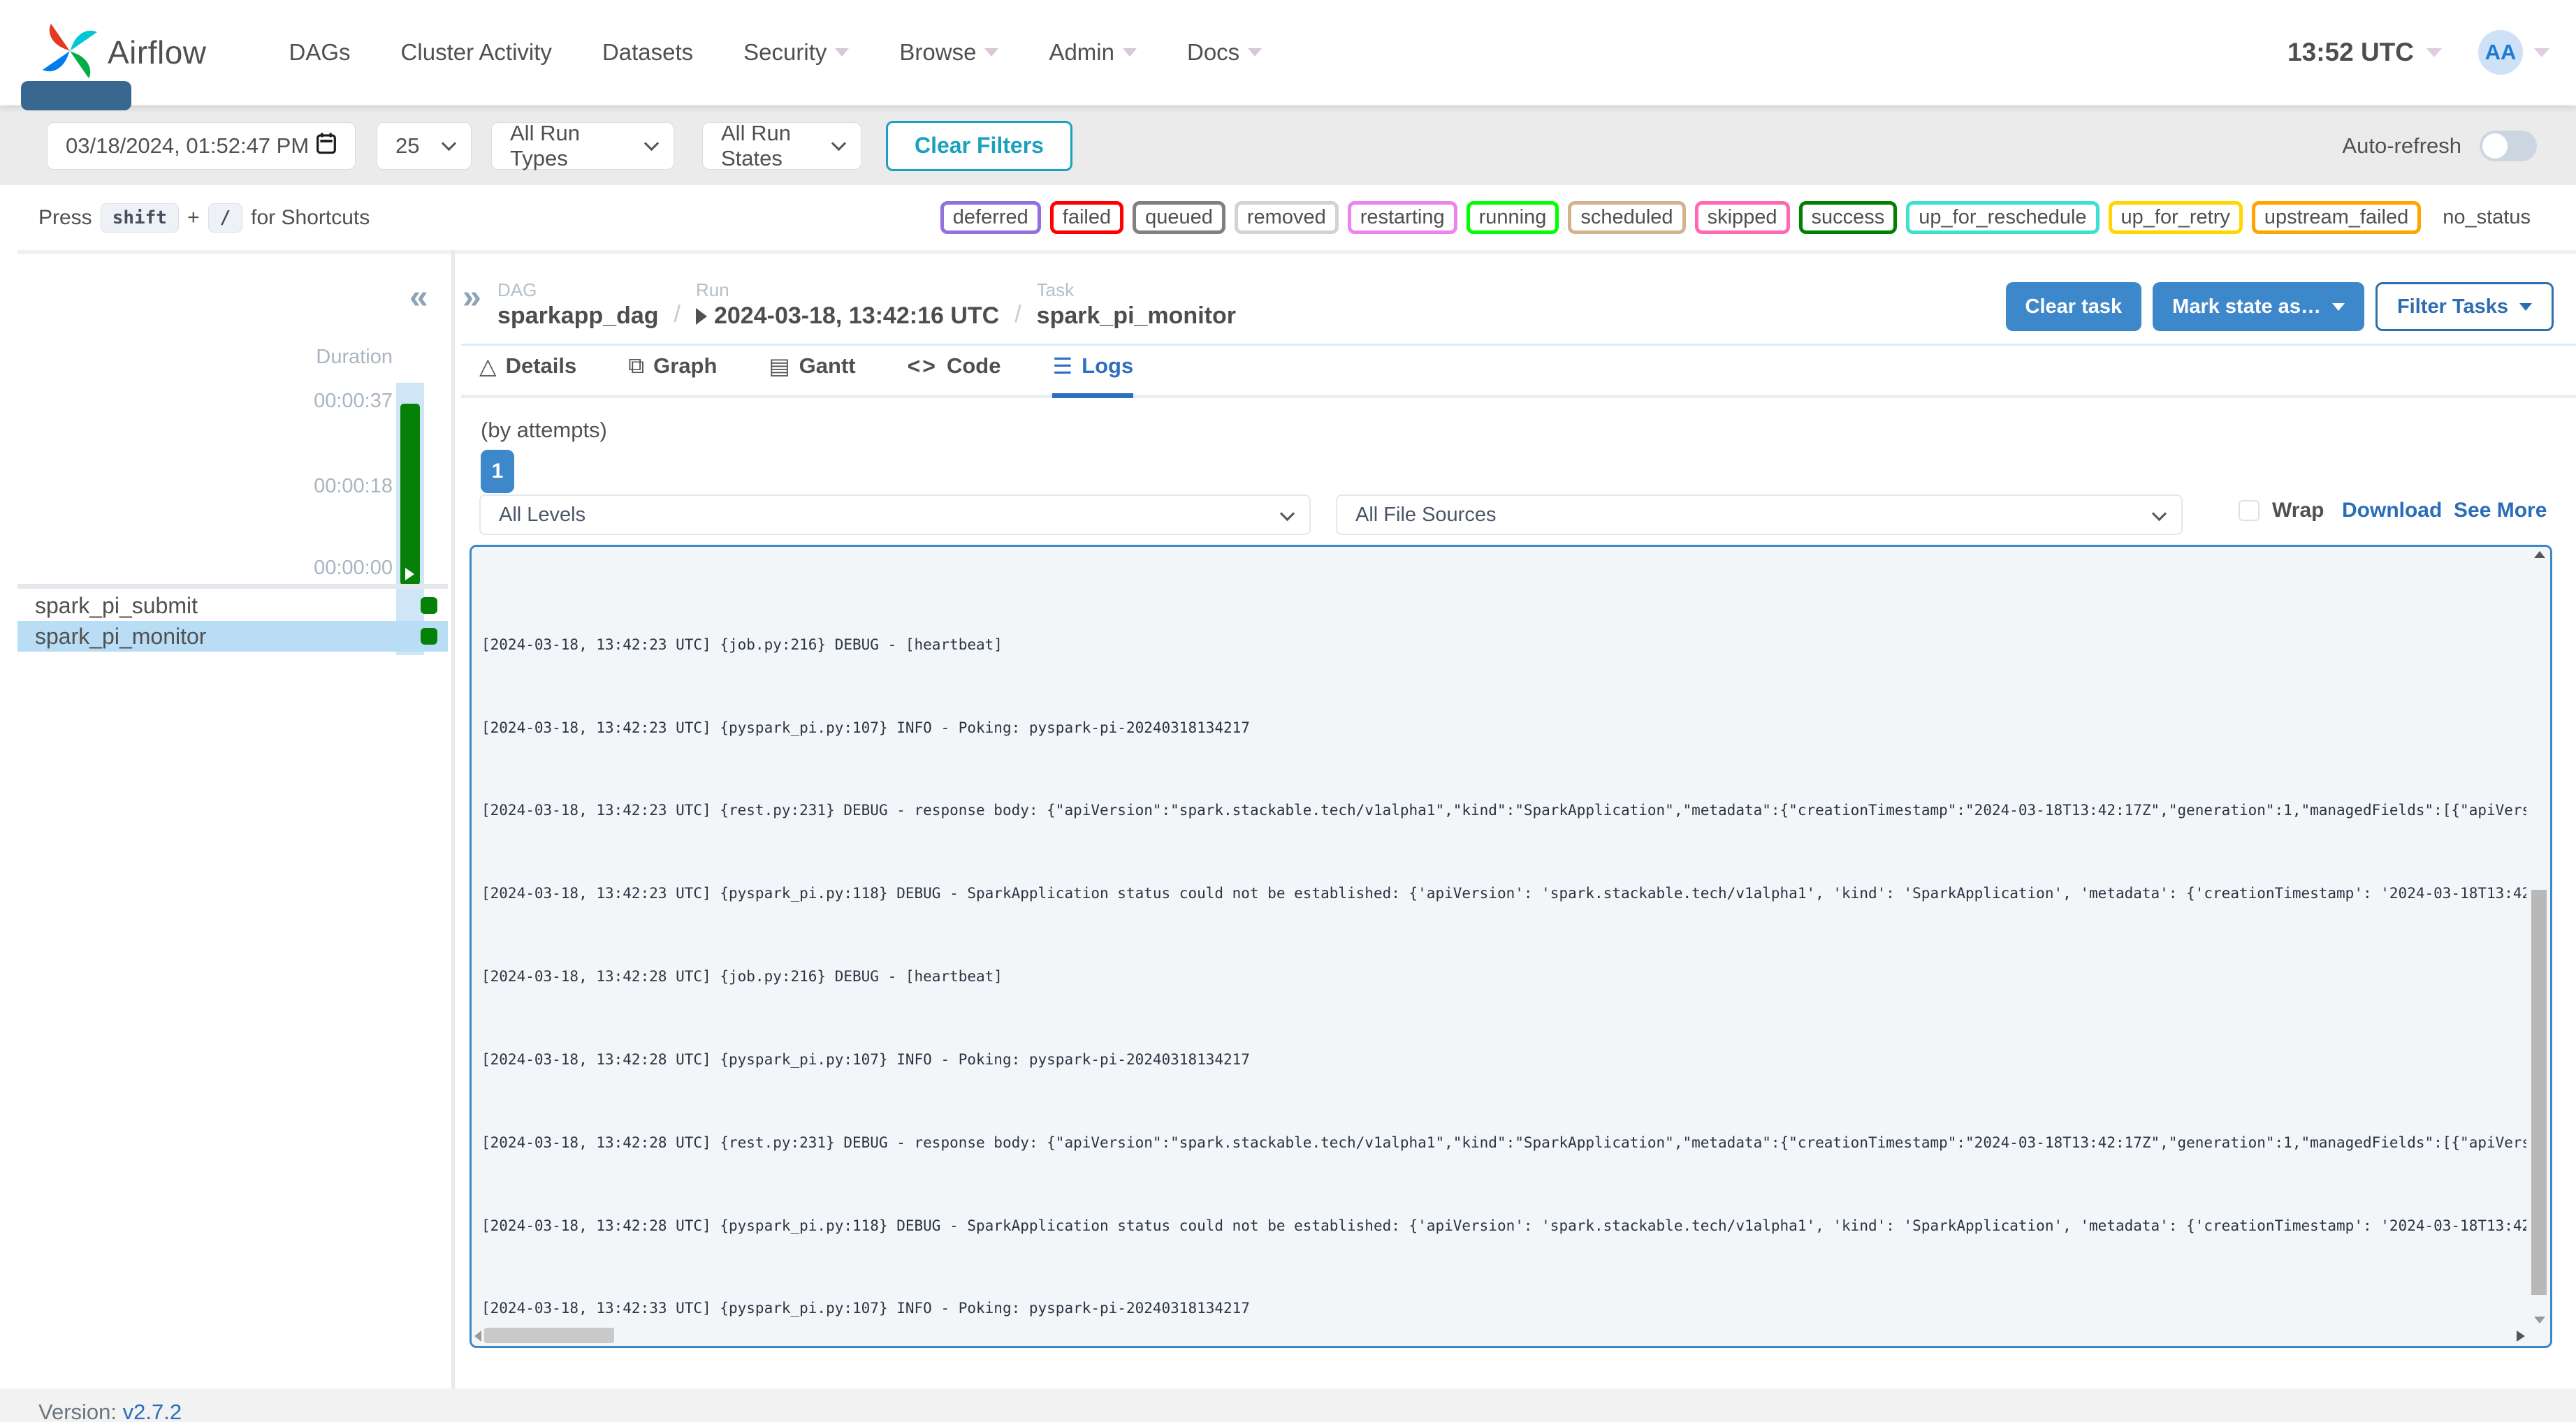 Image resolution: width=2576 pixels, height=1422 pixels. What do you see at coordinates (785, 52) in the screenshot?
I see `nav-menu-item-label: Security` at bounding box center [785, 52].